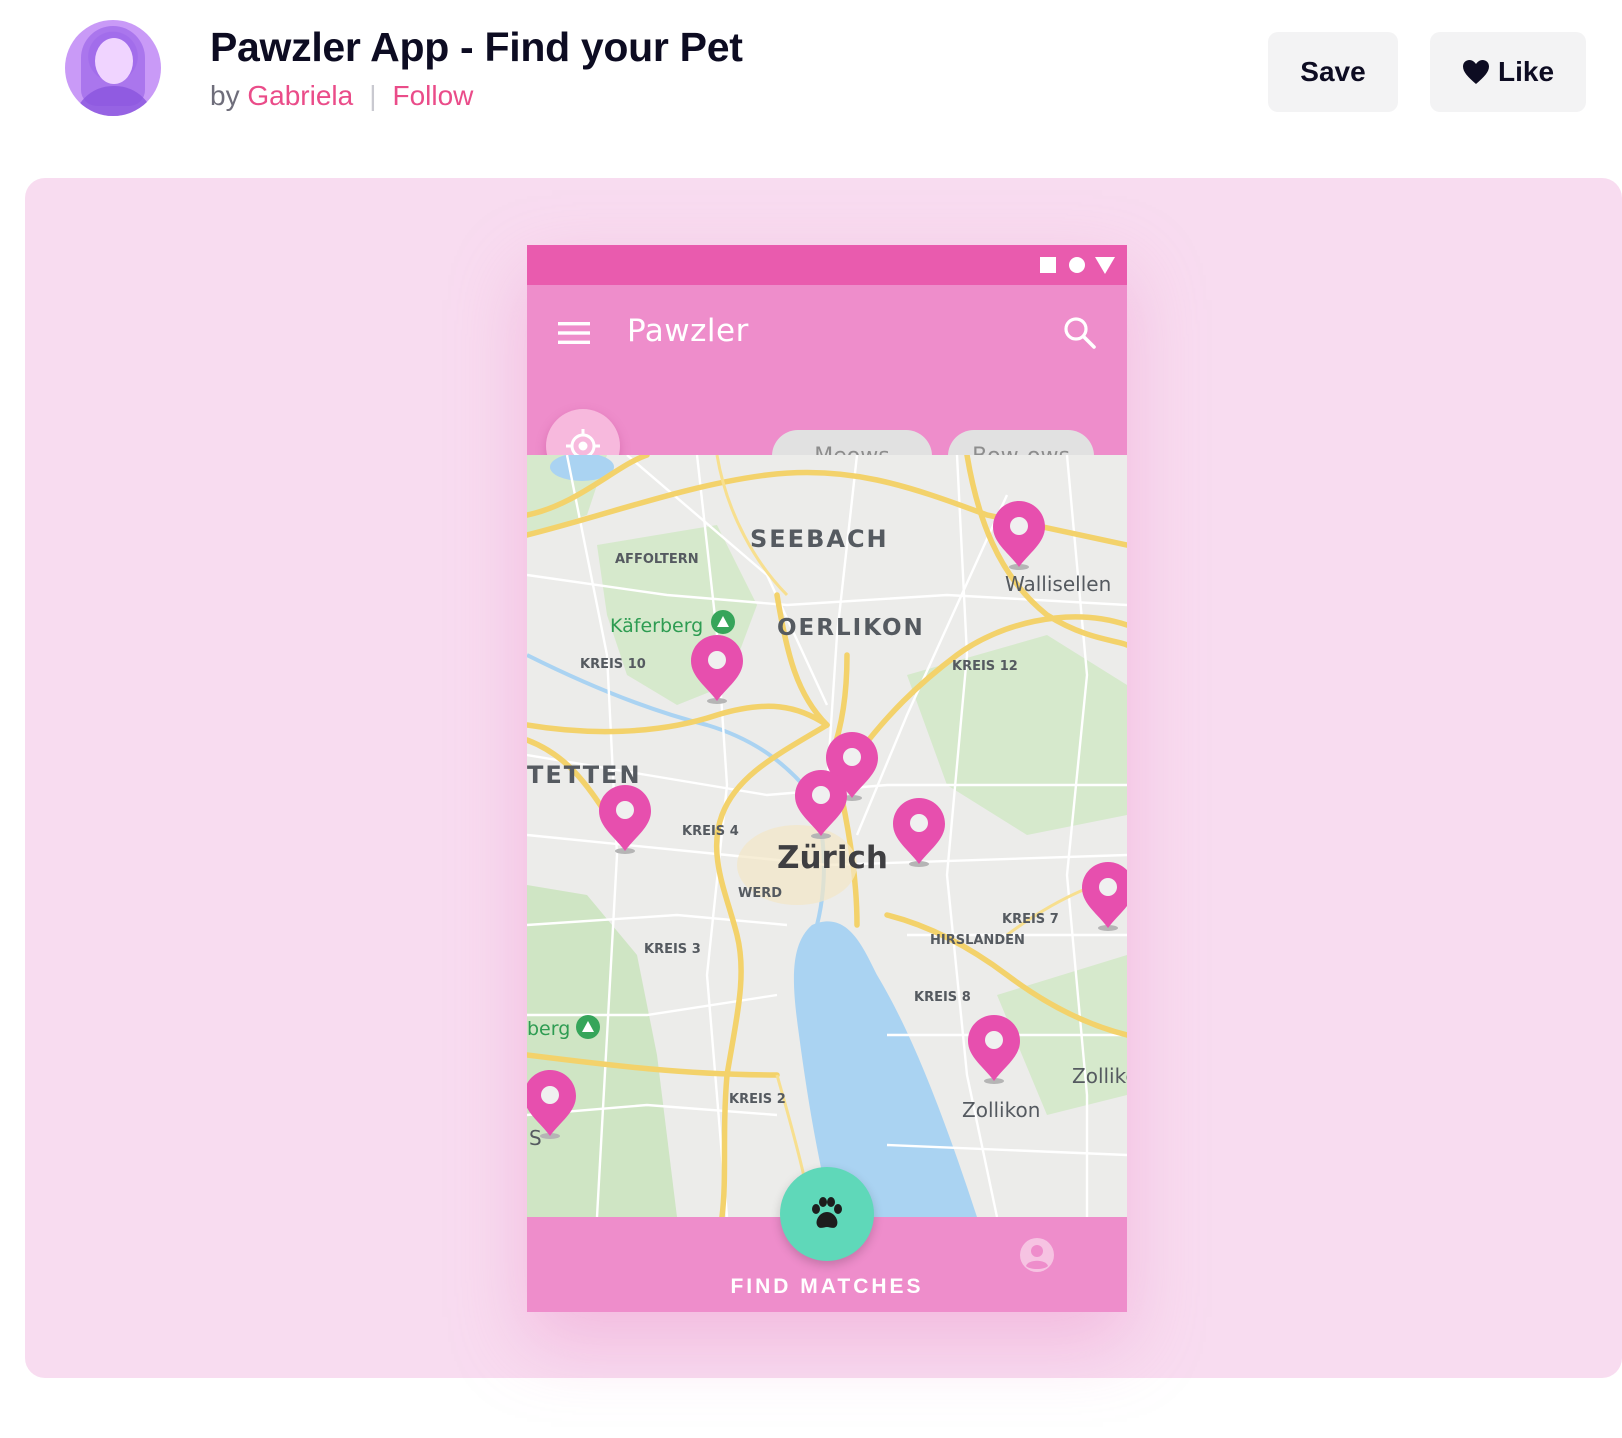  I want to click on map-label-kreis10: KREIS 10, so click(613, 664).